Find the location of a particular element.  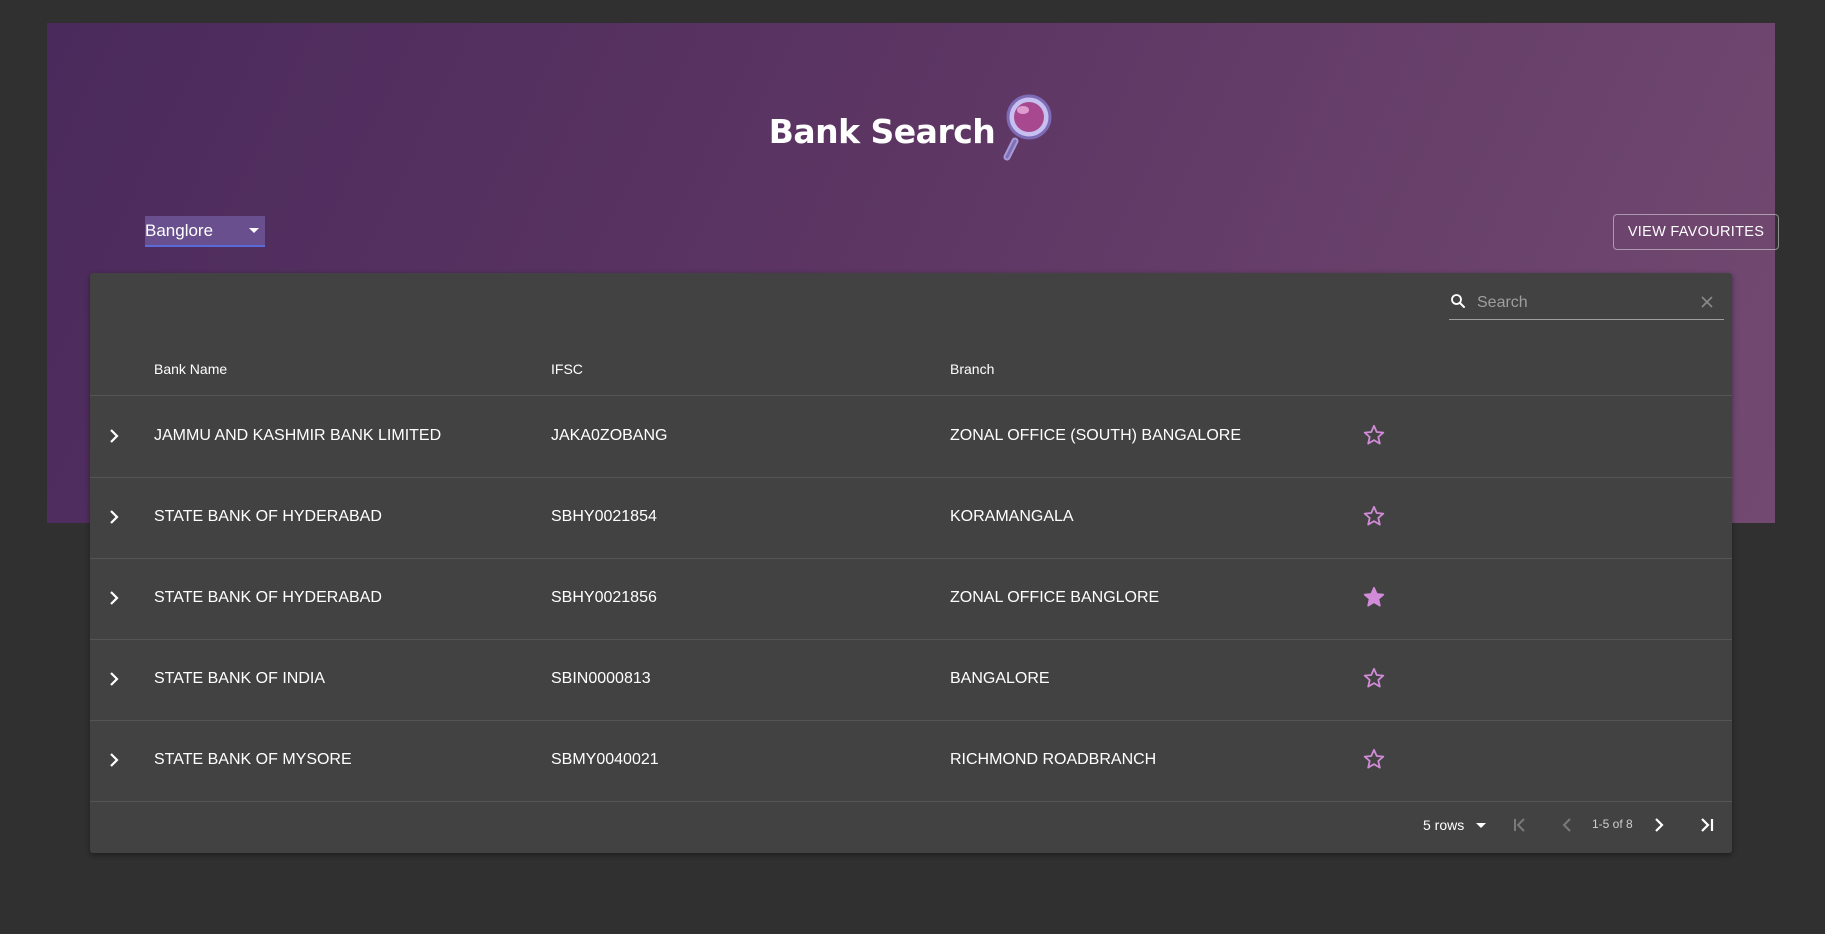

branch-cell: KORAMANGALA is located at coordinates (1012, 516).